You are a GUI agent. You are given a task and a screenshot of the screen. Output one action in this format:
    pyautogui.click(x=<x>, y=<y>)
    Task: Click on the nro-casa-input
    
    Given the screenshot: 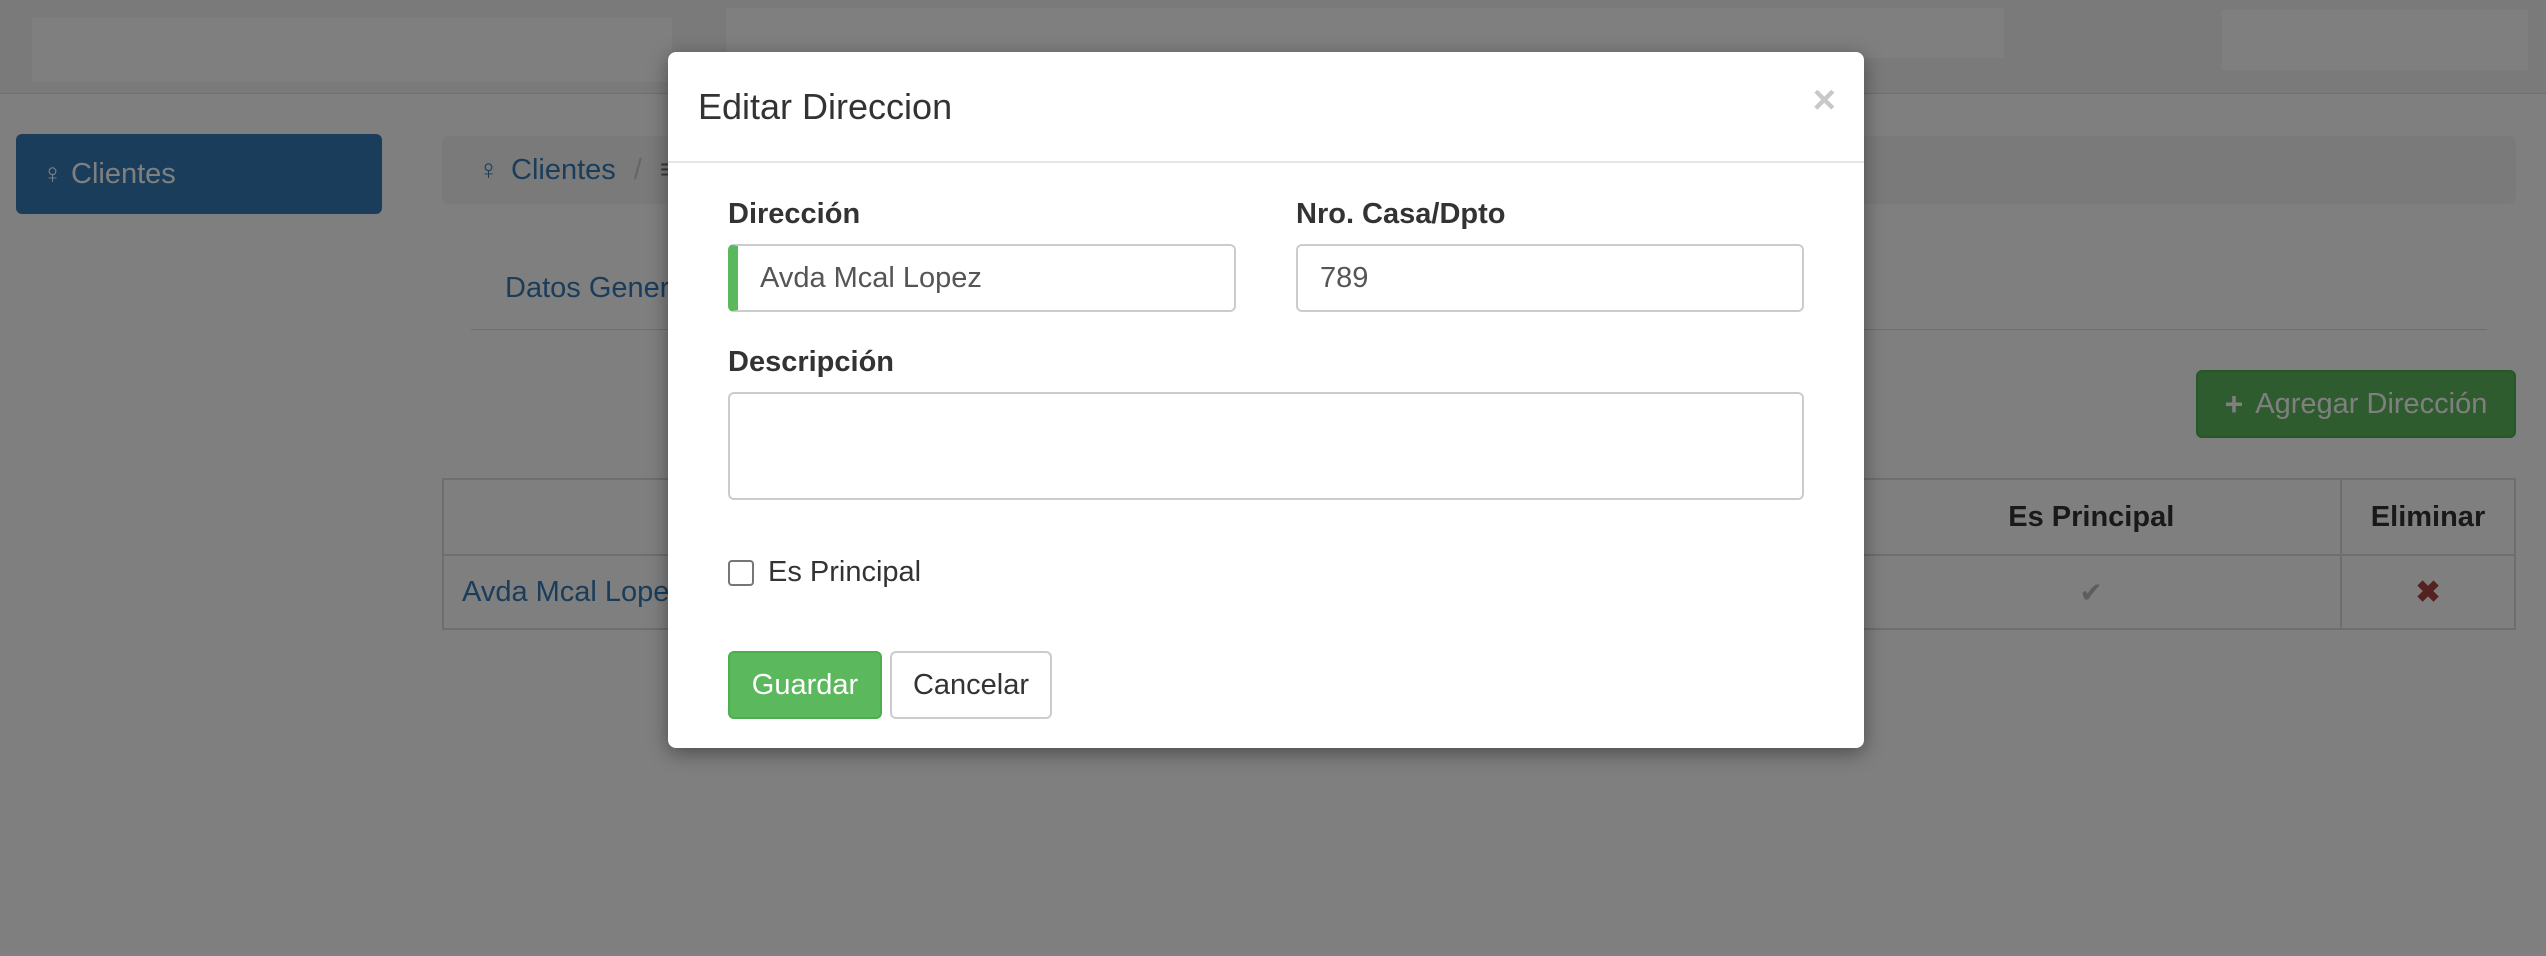 What is the action you would take?
    pyautogui.click(x=1550, y=278)
    